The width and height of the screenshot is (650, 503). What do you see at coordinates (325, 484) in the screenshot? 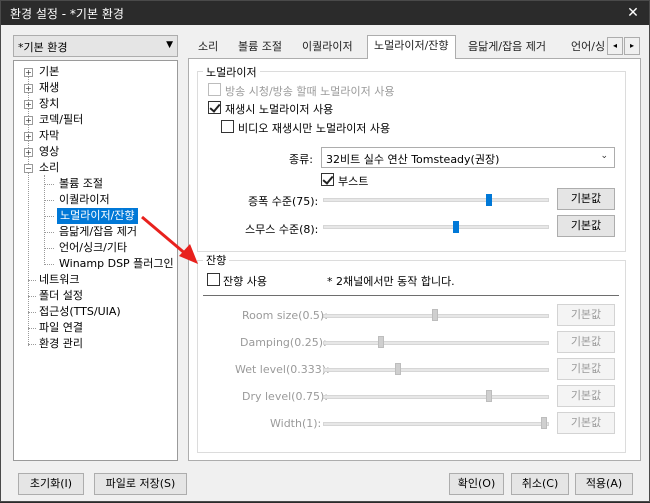
I see `footer-bar: 초기화(I) 파일로 저장(S) 확인(O) 취소(C) 적용(A)` at bounding box center [325, 484].